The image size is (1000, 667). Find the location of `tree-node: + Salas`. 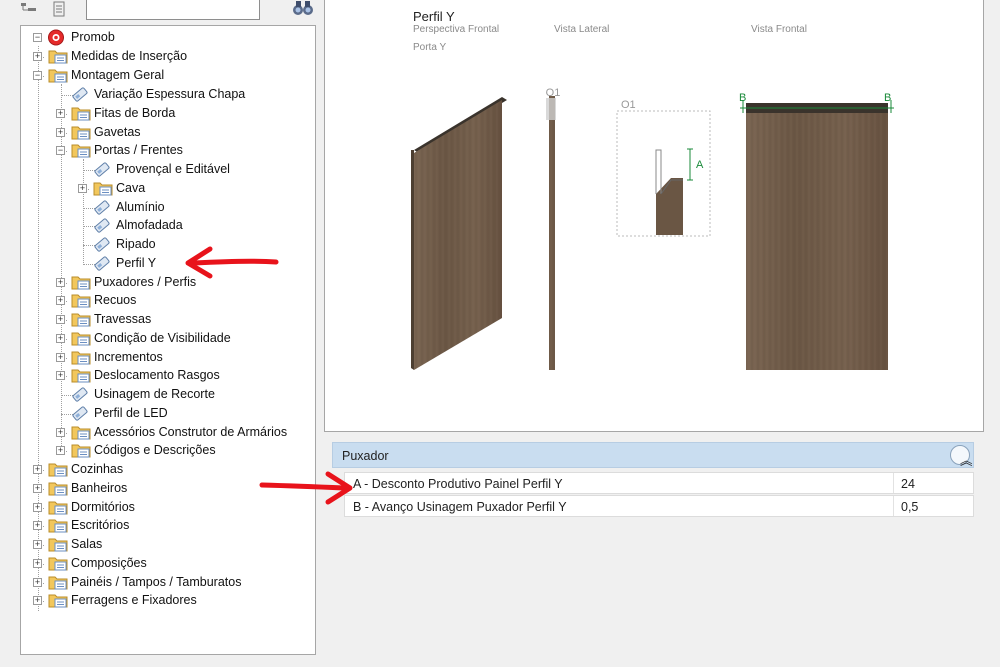

tree-node: + Salas is located at coordinates (166, 545).